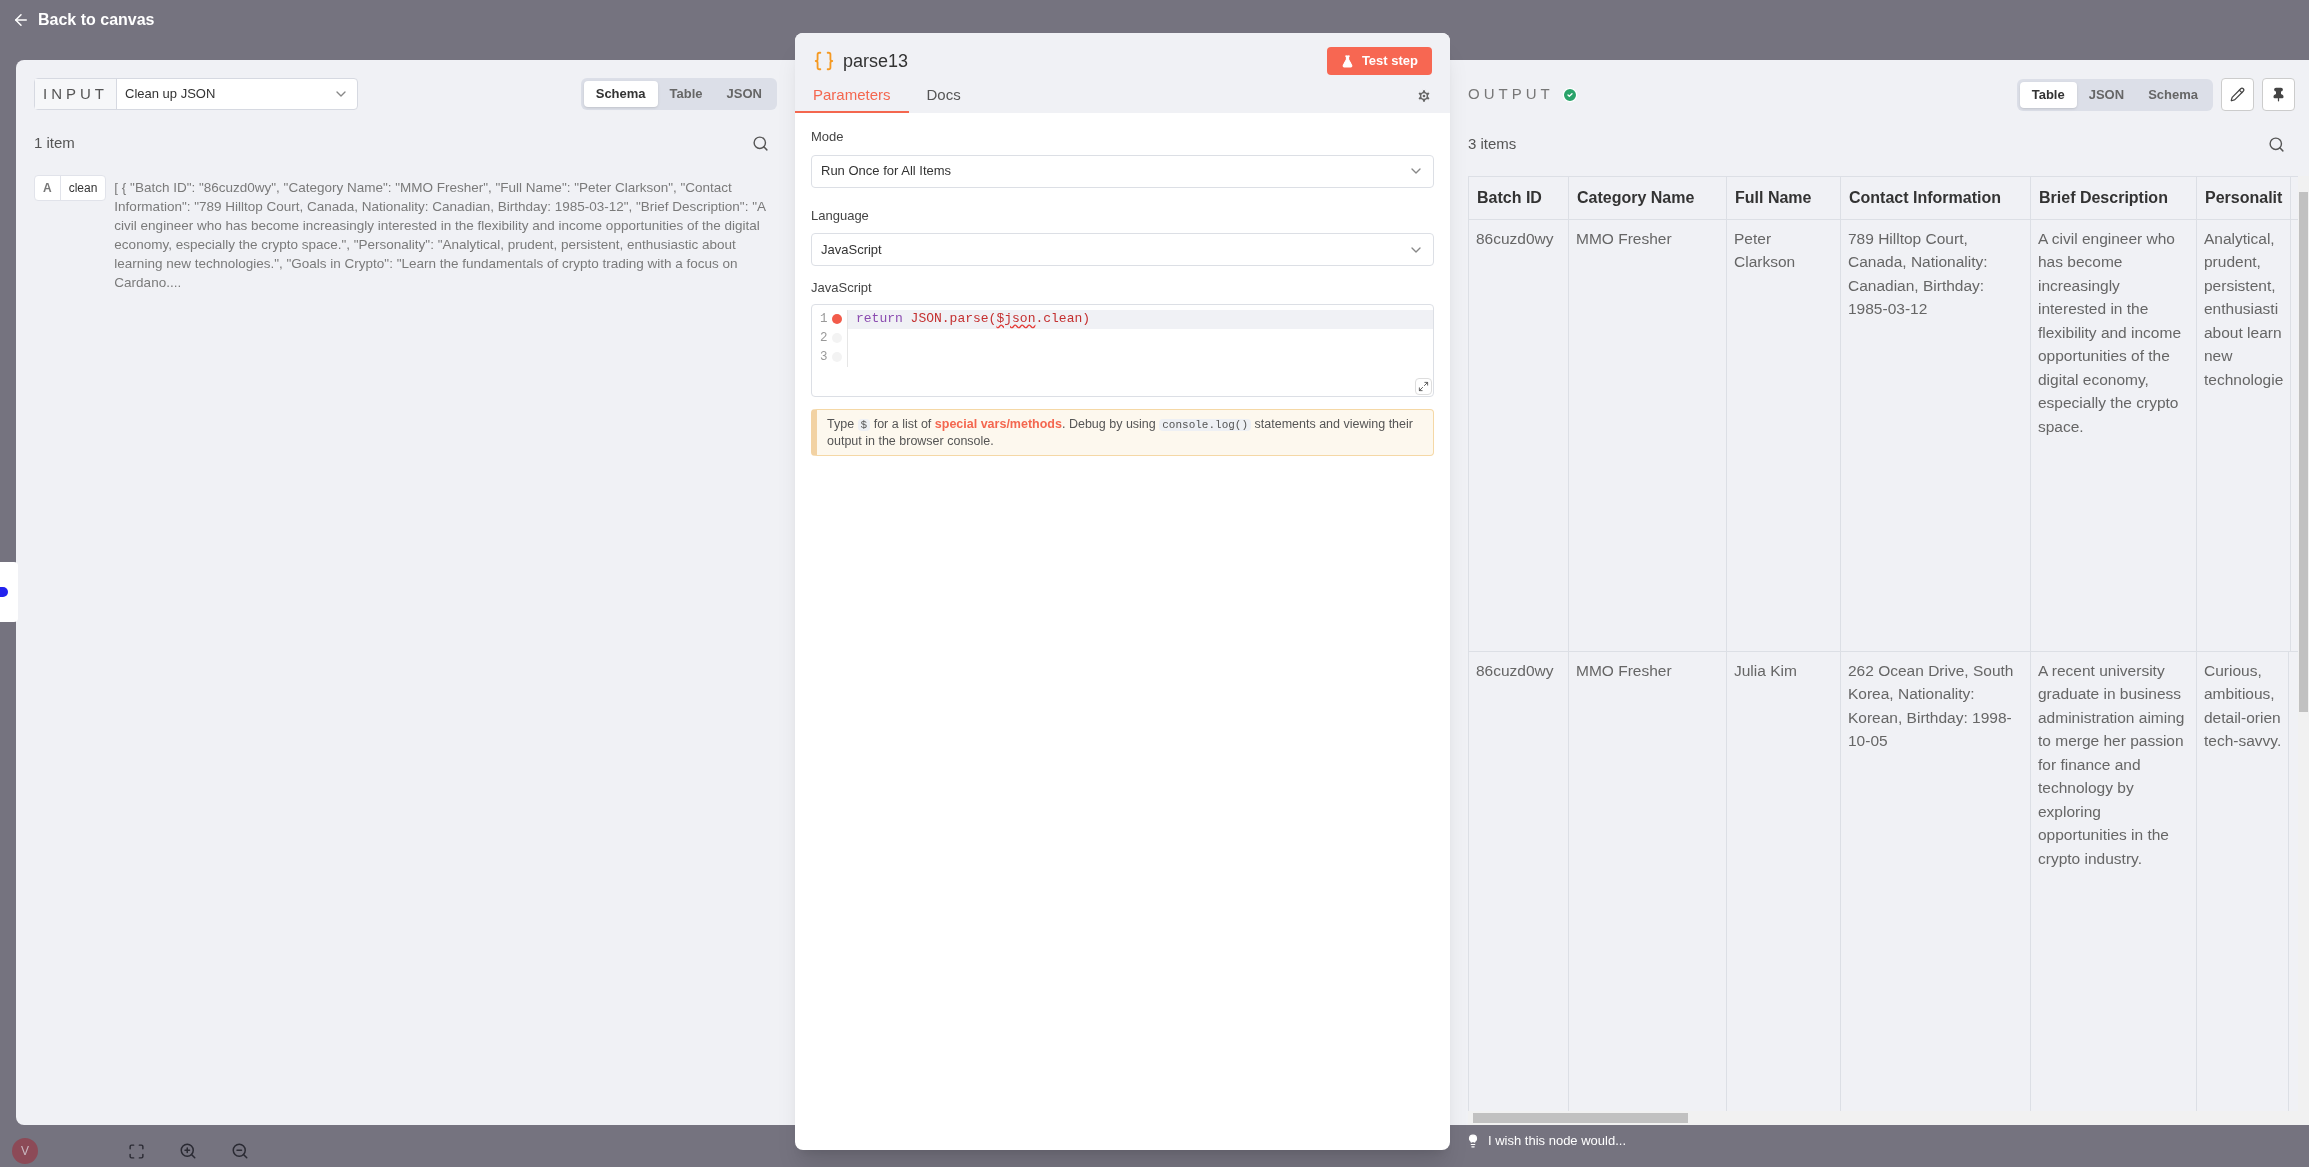 The image size is (2309, 1167). Describe the element at coordinates (2243, 705) in the screenshot. I see `table-cell-text: Curious, ambitious, detail-orien tech-savvy.` at that location.